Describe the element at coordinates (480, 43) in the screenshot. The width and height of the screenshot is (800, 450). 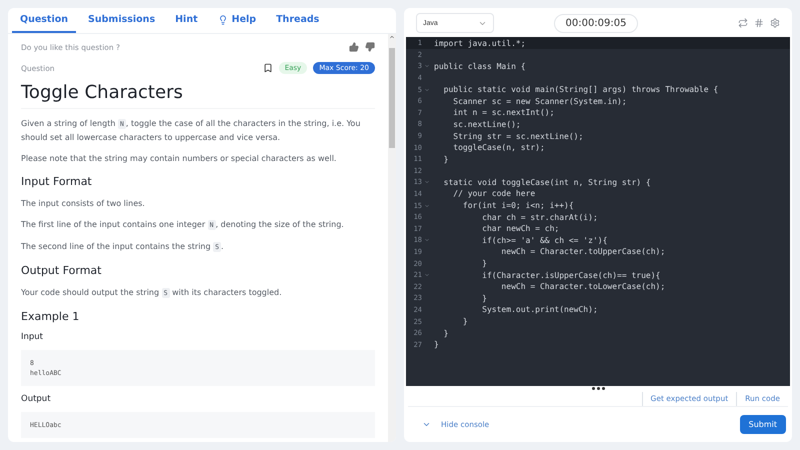
I see `code-line: import java.util.*;` at that location.